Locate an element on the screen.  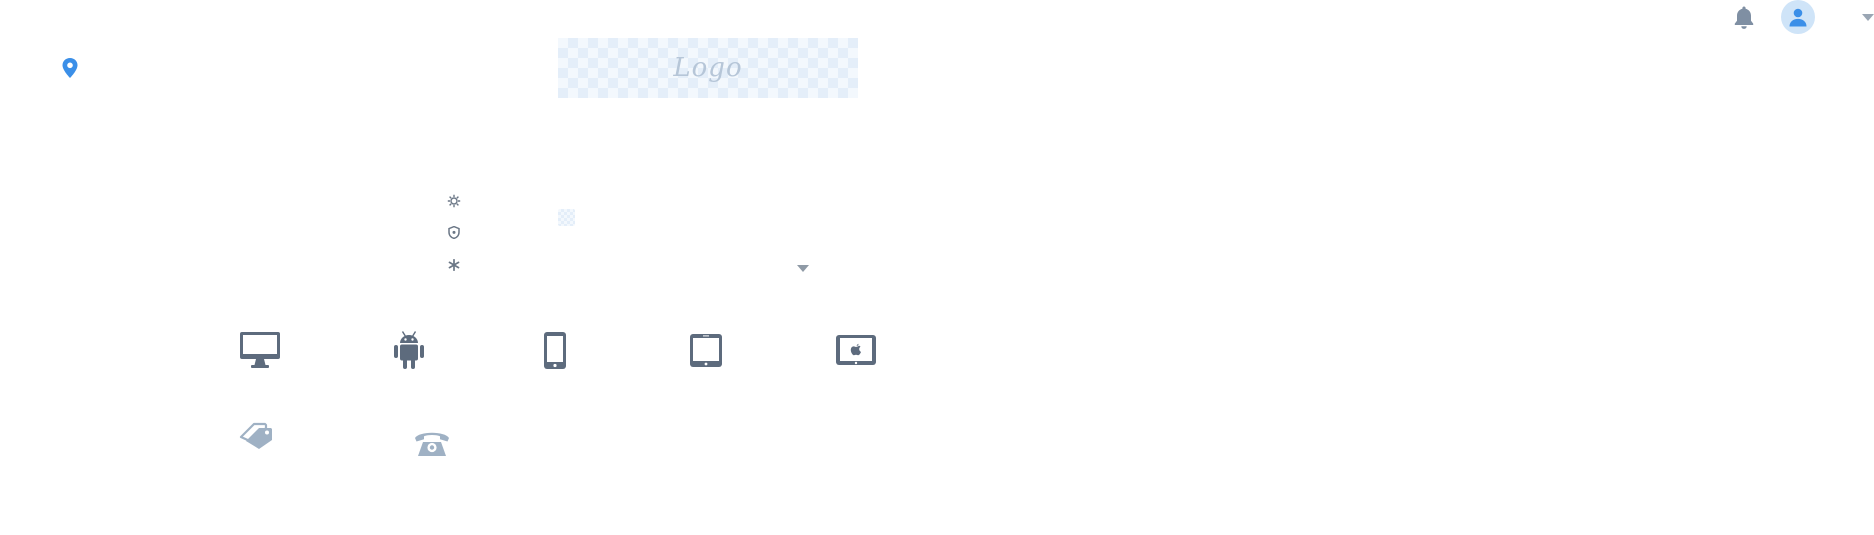
phone-icon is located at coordinates (555, 350).